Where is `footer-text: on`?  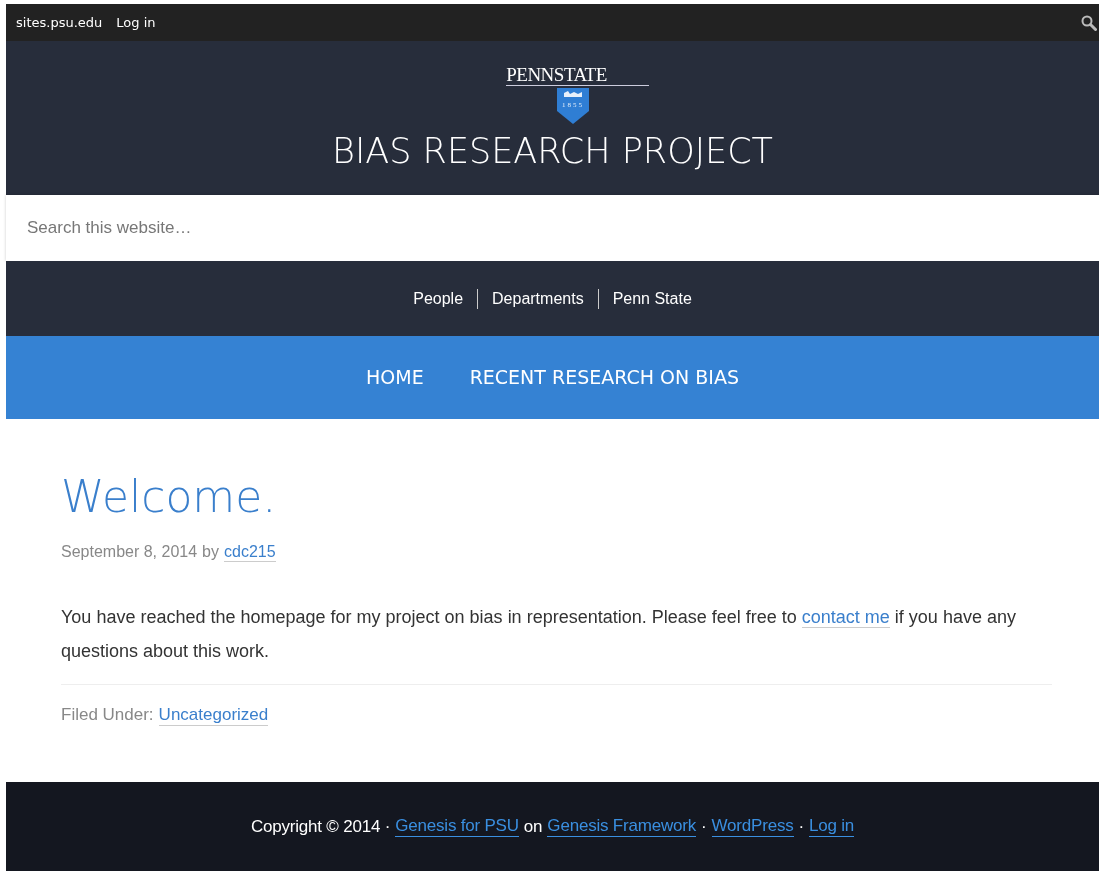
footer-text: on is located at coordinates (533, 826).